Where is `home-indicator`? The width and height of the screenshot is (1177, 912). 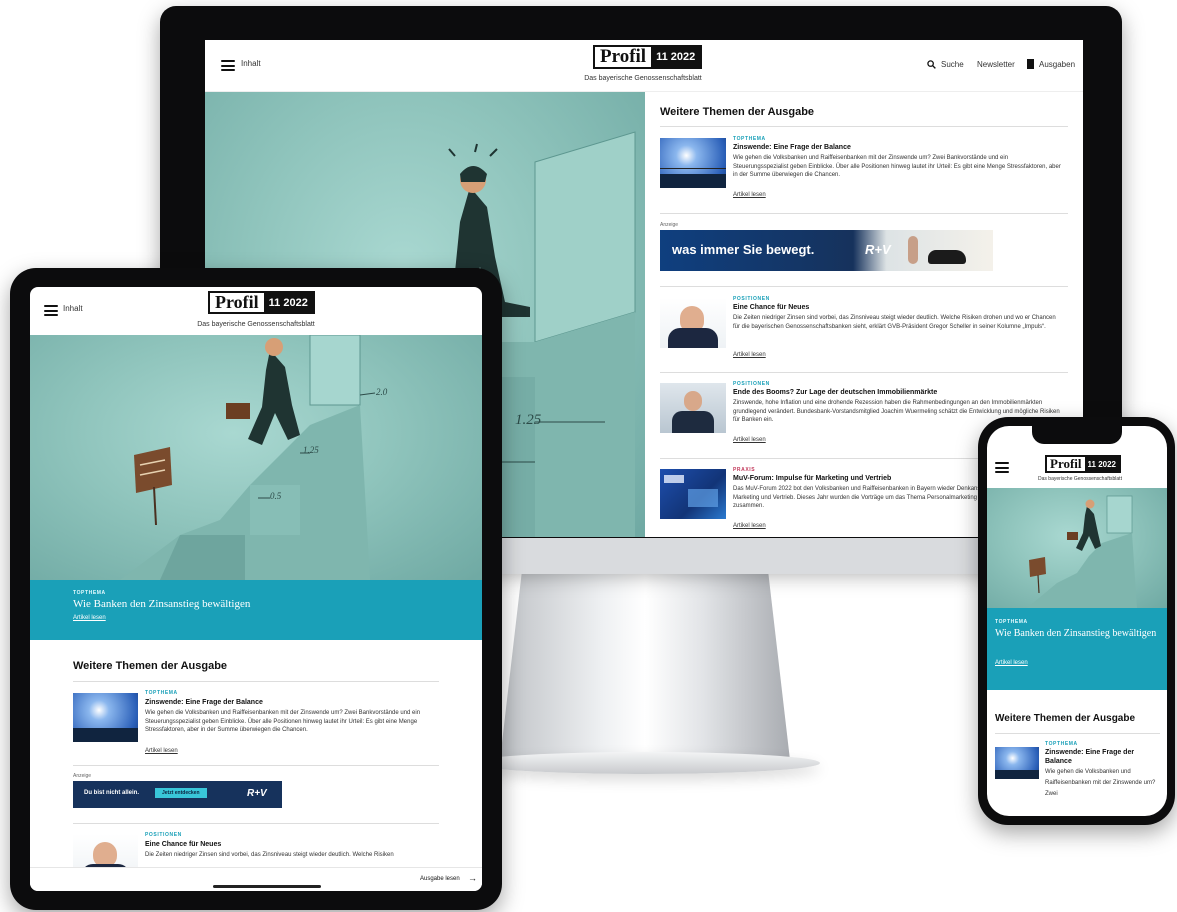
home-indicator is located at coordinates (267, 886).